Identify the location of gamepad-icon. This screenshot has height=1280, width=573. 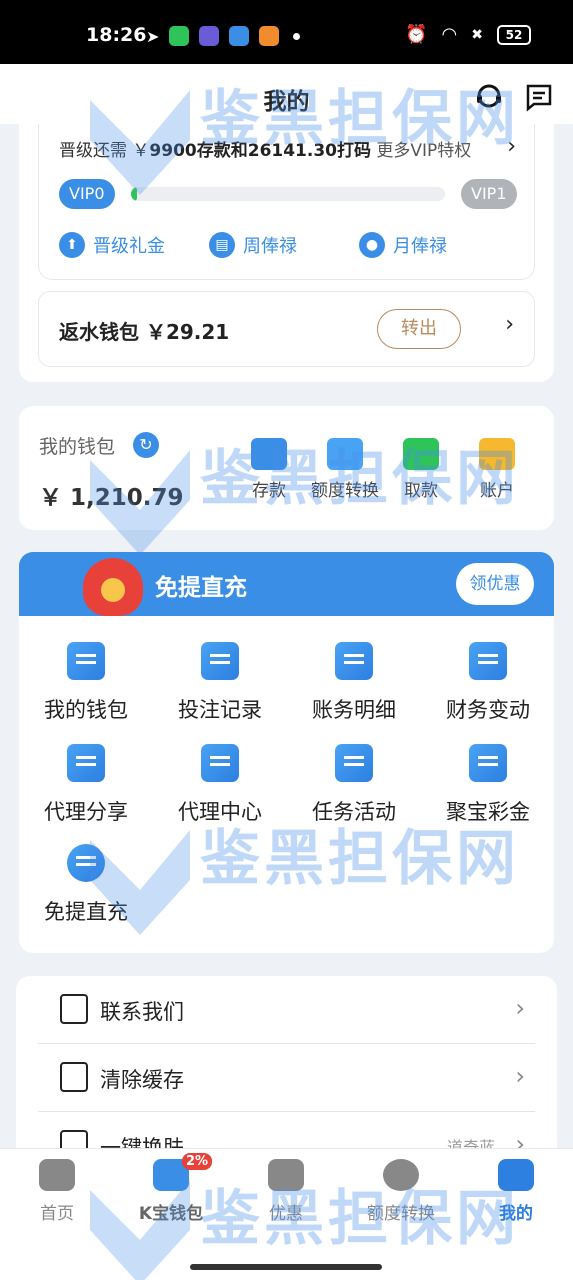
(57, 1175).